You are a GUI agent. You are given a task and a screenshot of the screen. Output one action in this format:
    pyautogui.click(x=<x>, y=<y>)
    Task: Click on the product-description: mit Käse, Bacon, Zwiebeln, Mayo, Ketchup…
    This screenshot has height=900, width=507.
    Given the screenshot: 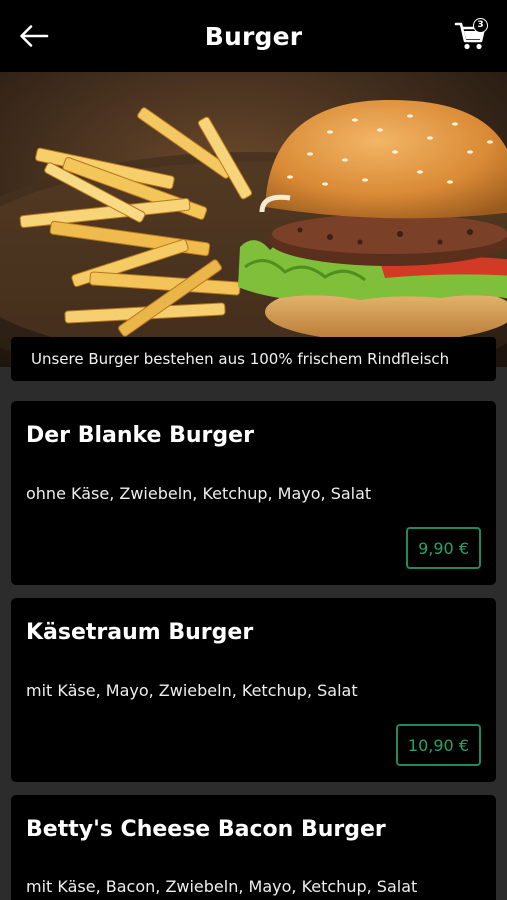 What is the action you would take?
    pyautogui.click(x=222, y=886)
    